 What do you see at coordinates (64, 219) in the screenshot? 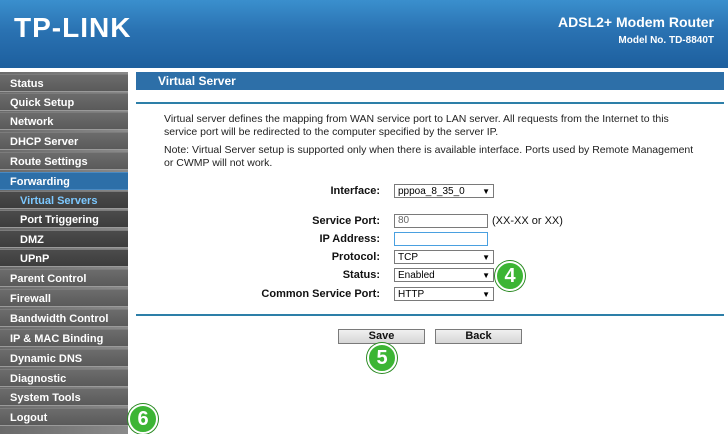
I see `sidebar-item-port-triggering: Port Triggering` at bounding box center [64, 219].